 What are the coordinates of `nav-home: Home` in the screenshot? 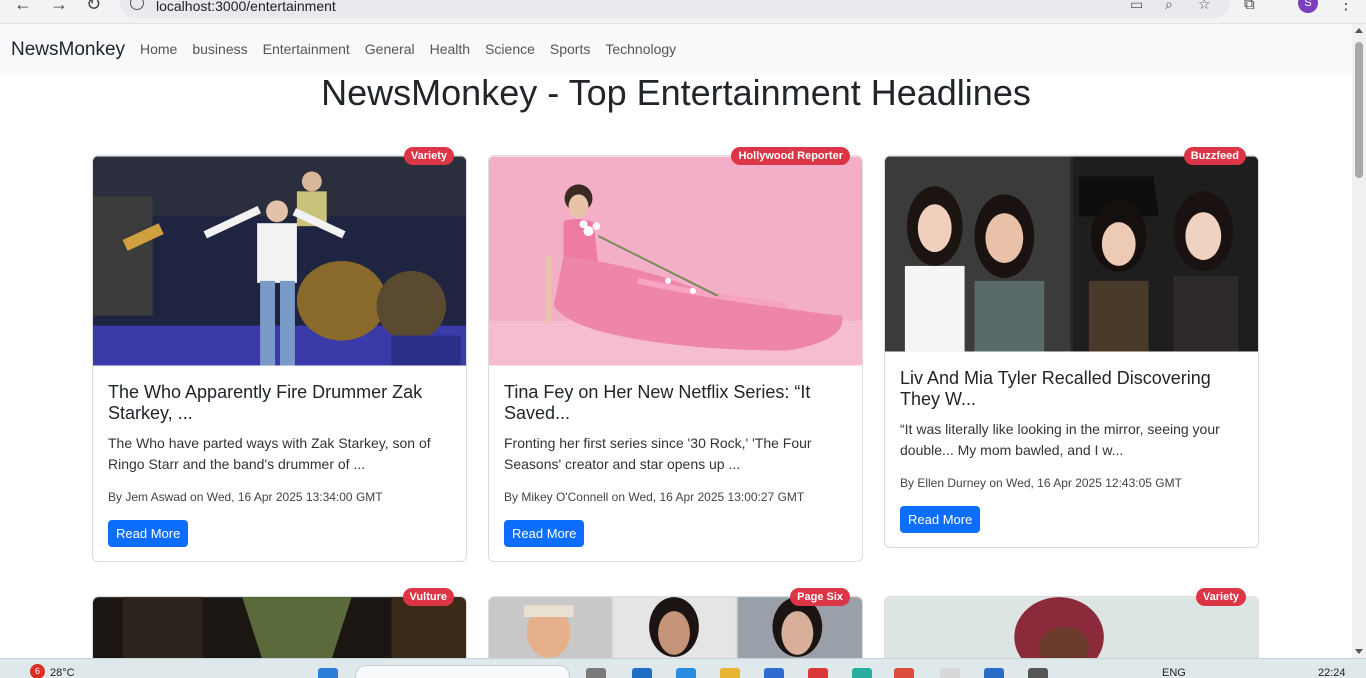 It's located at (158, 49).